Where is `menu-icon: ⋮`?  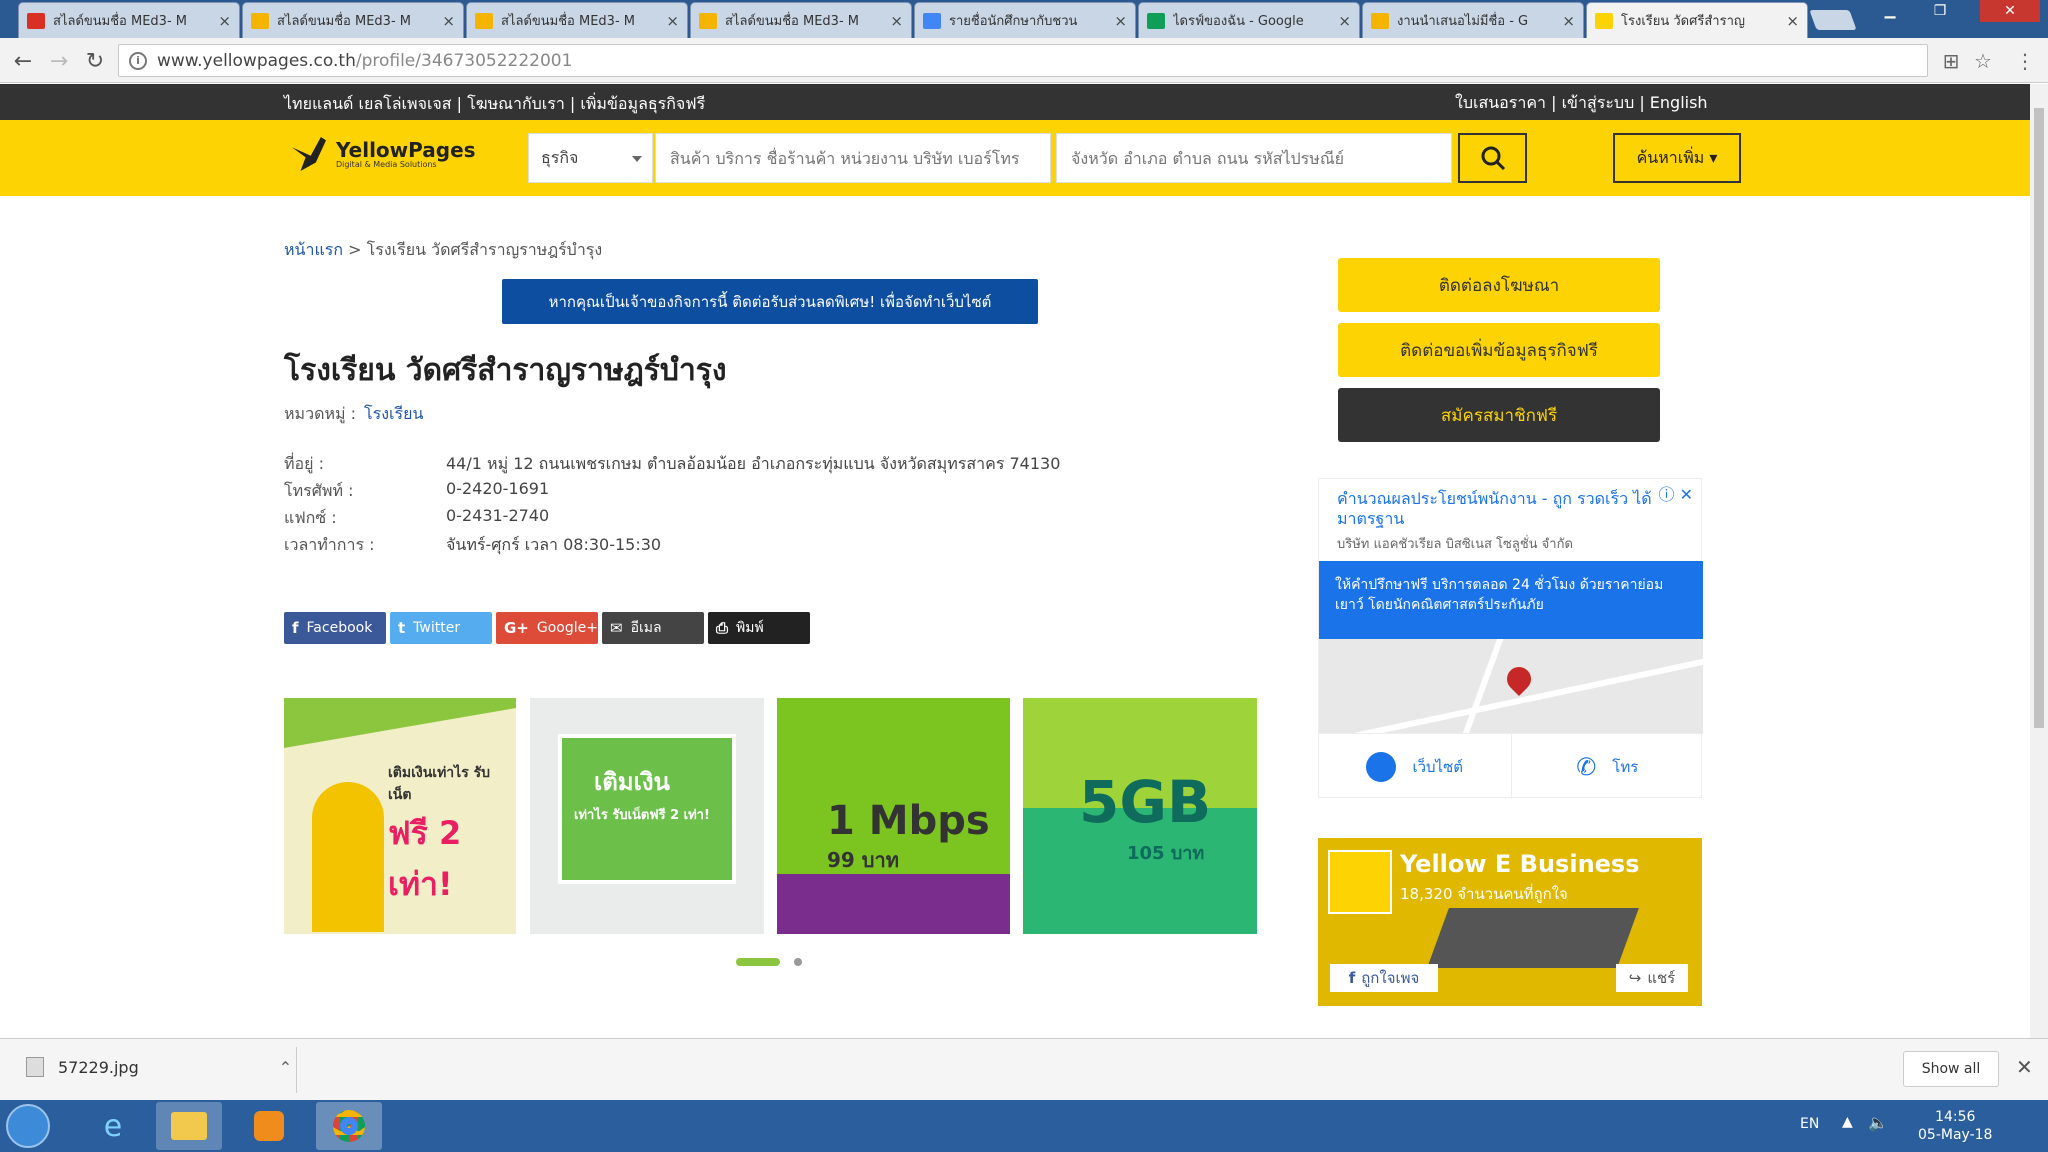
menu-icon: ⋮ is located at coordinates (2025, 61).